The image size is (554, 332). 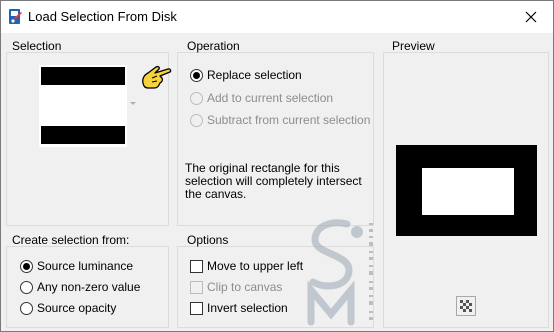 What do you see at coordinates (133, 103) in the screenshot?
I see `chevron-down-icon` at bounding box center [133, 103].